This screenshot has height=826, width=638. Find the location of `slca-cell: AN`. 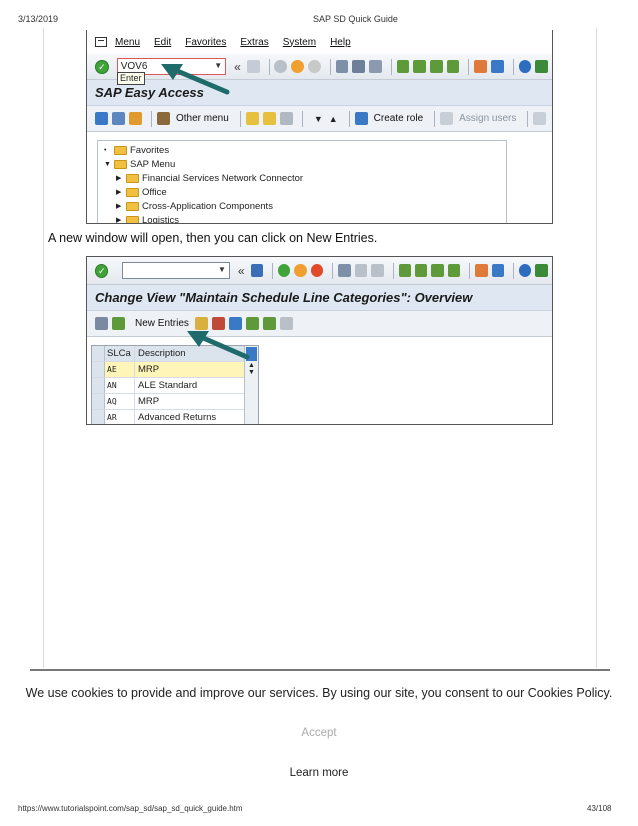

slca-cell: AN is located at coordinates (120, 385).